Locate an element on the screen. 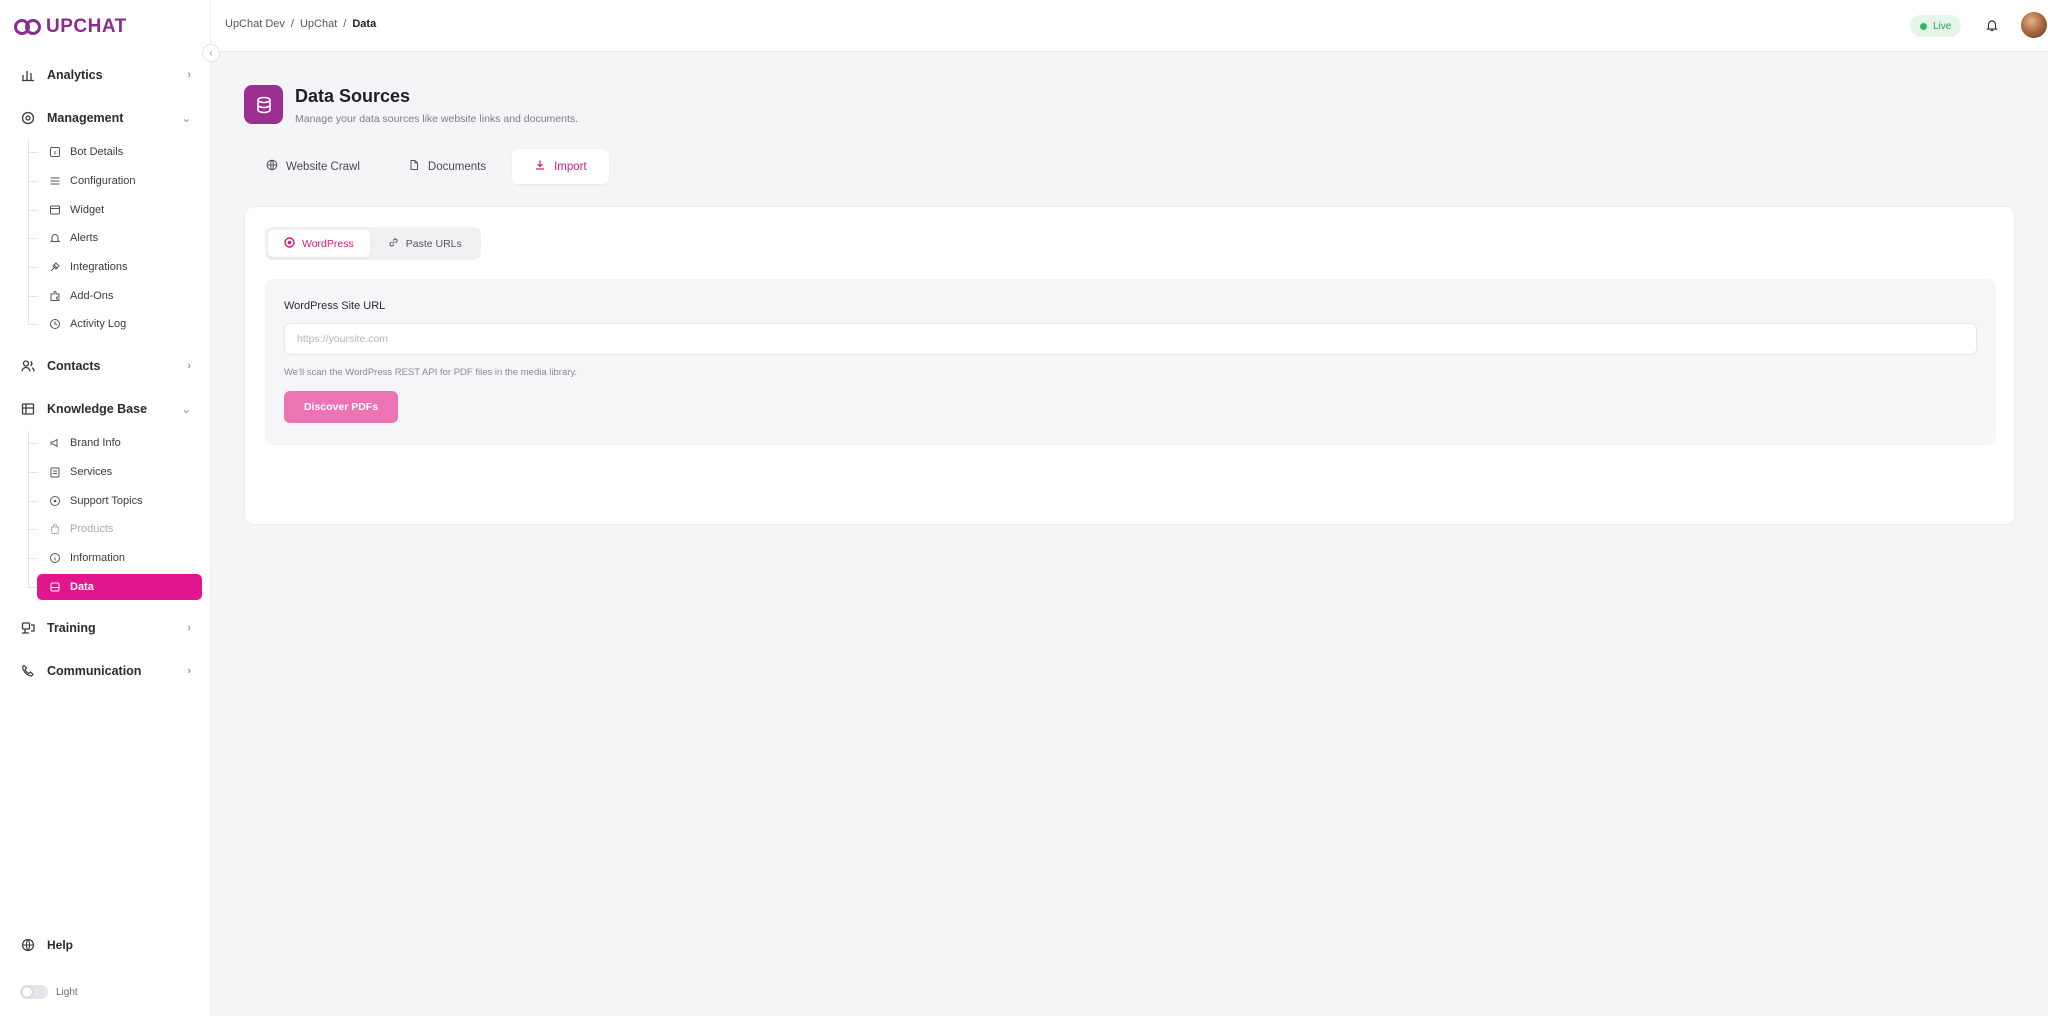  sidebar-item-bot-details: Bot Details is located at coordinates (119, 152).